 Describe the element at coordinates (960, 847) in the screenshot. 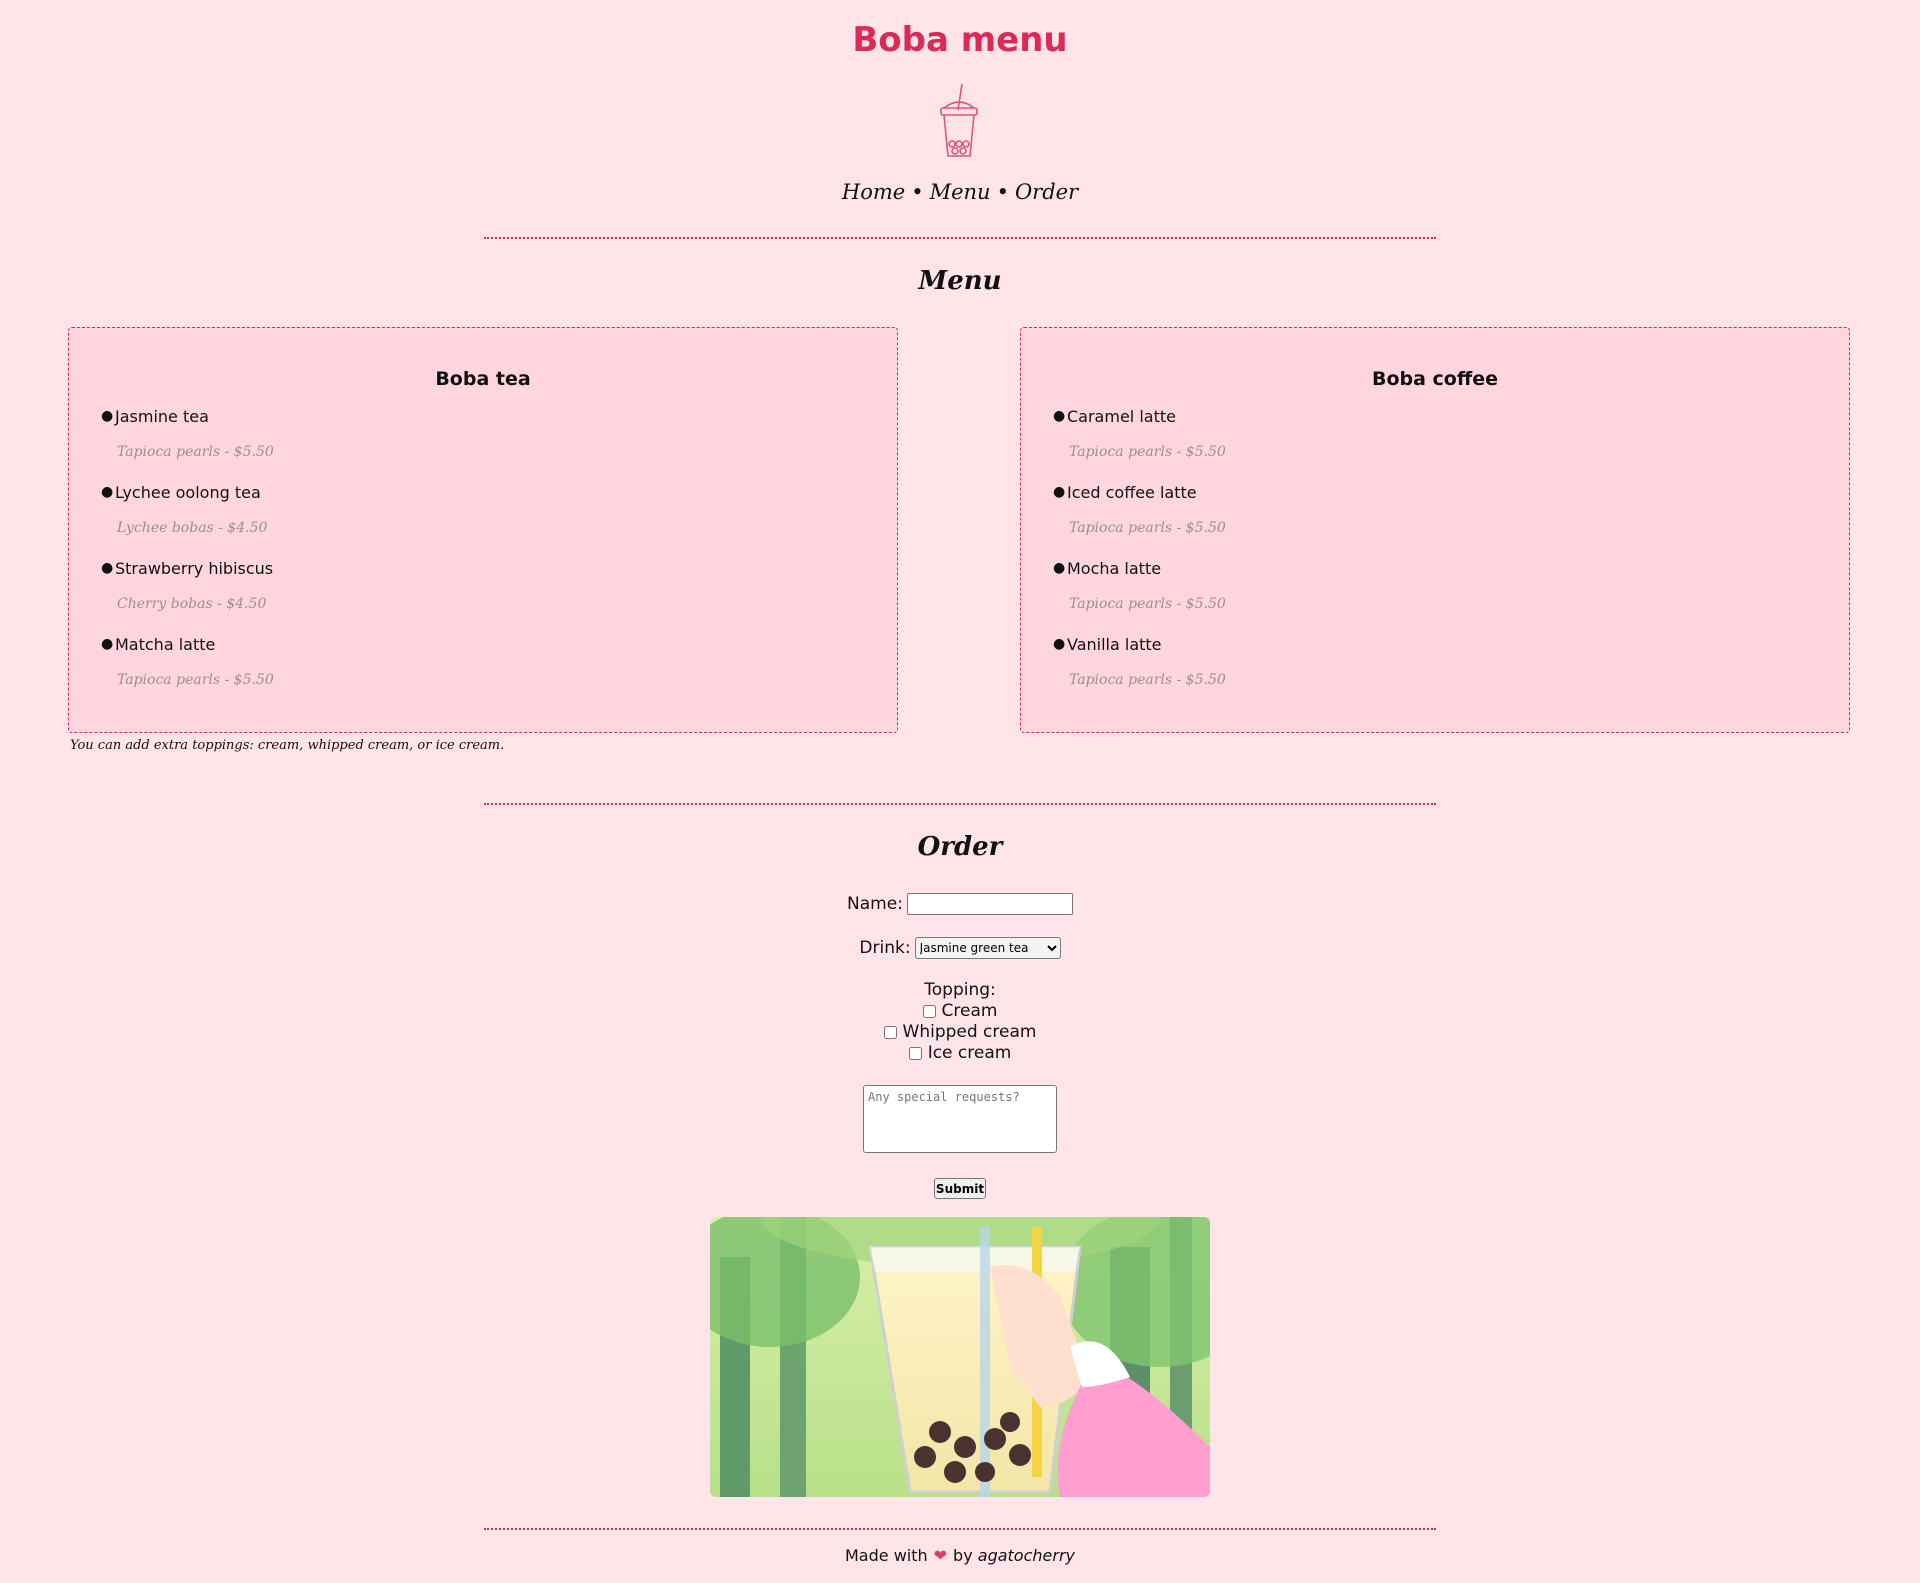

I see `order-title: Order` at that location.